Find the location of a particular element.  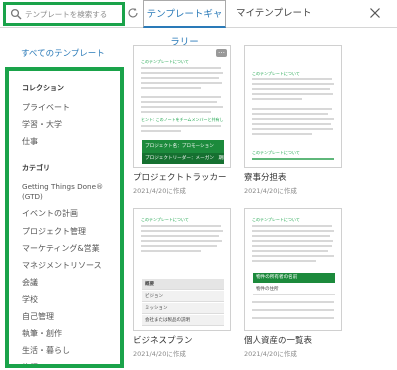

search-box is located at coordinates (64, 14).